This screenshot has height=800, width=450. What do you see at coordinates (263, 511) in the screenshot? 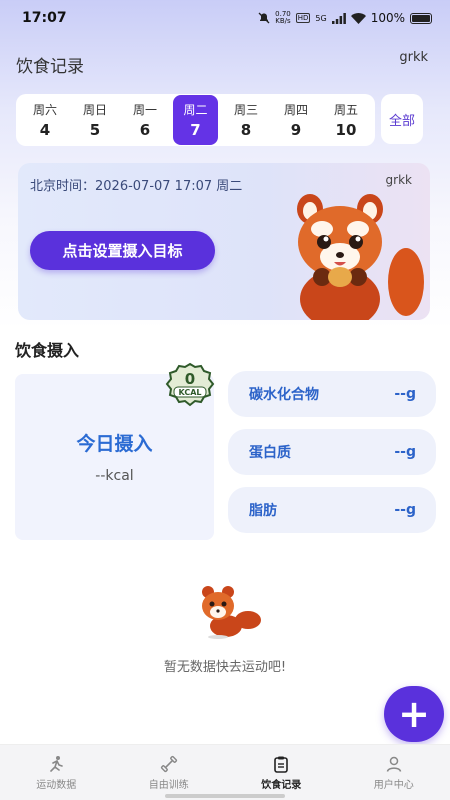
I see `nutrient-name: 脂肪` at bounding box center [263, 511].